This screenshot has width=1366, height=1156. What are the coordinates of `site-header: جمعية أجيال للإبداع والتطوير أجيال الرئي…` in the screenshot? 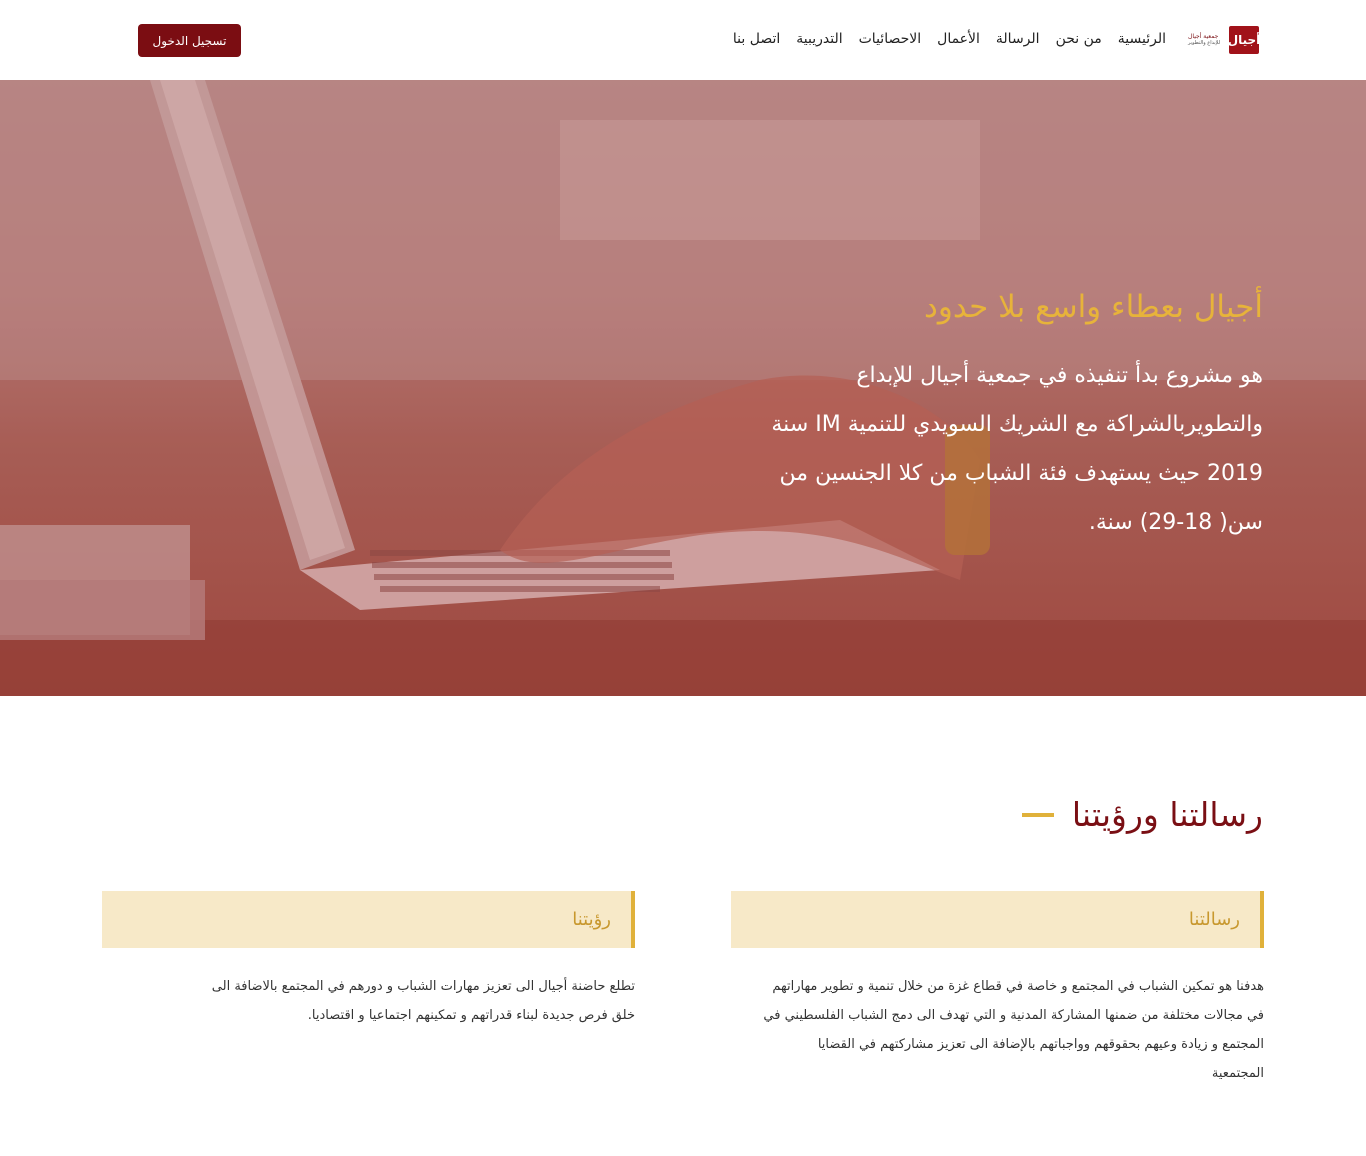 It's located at (683, 40).